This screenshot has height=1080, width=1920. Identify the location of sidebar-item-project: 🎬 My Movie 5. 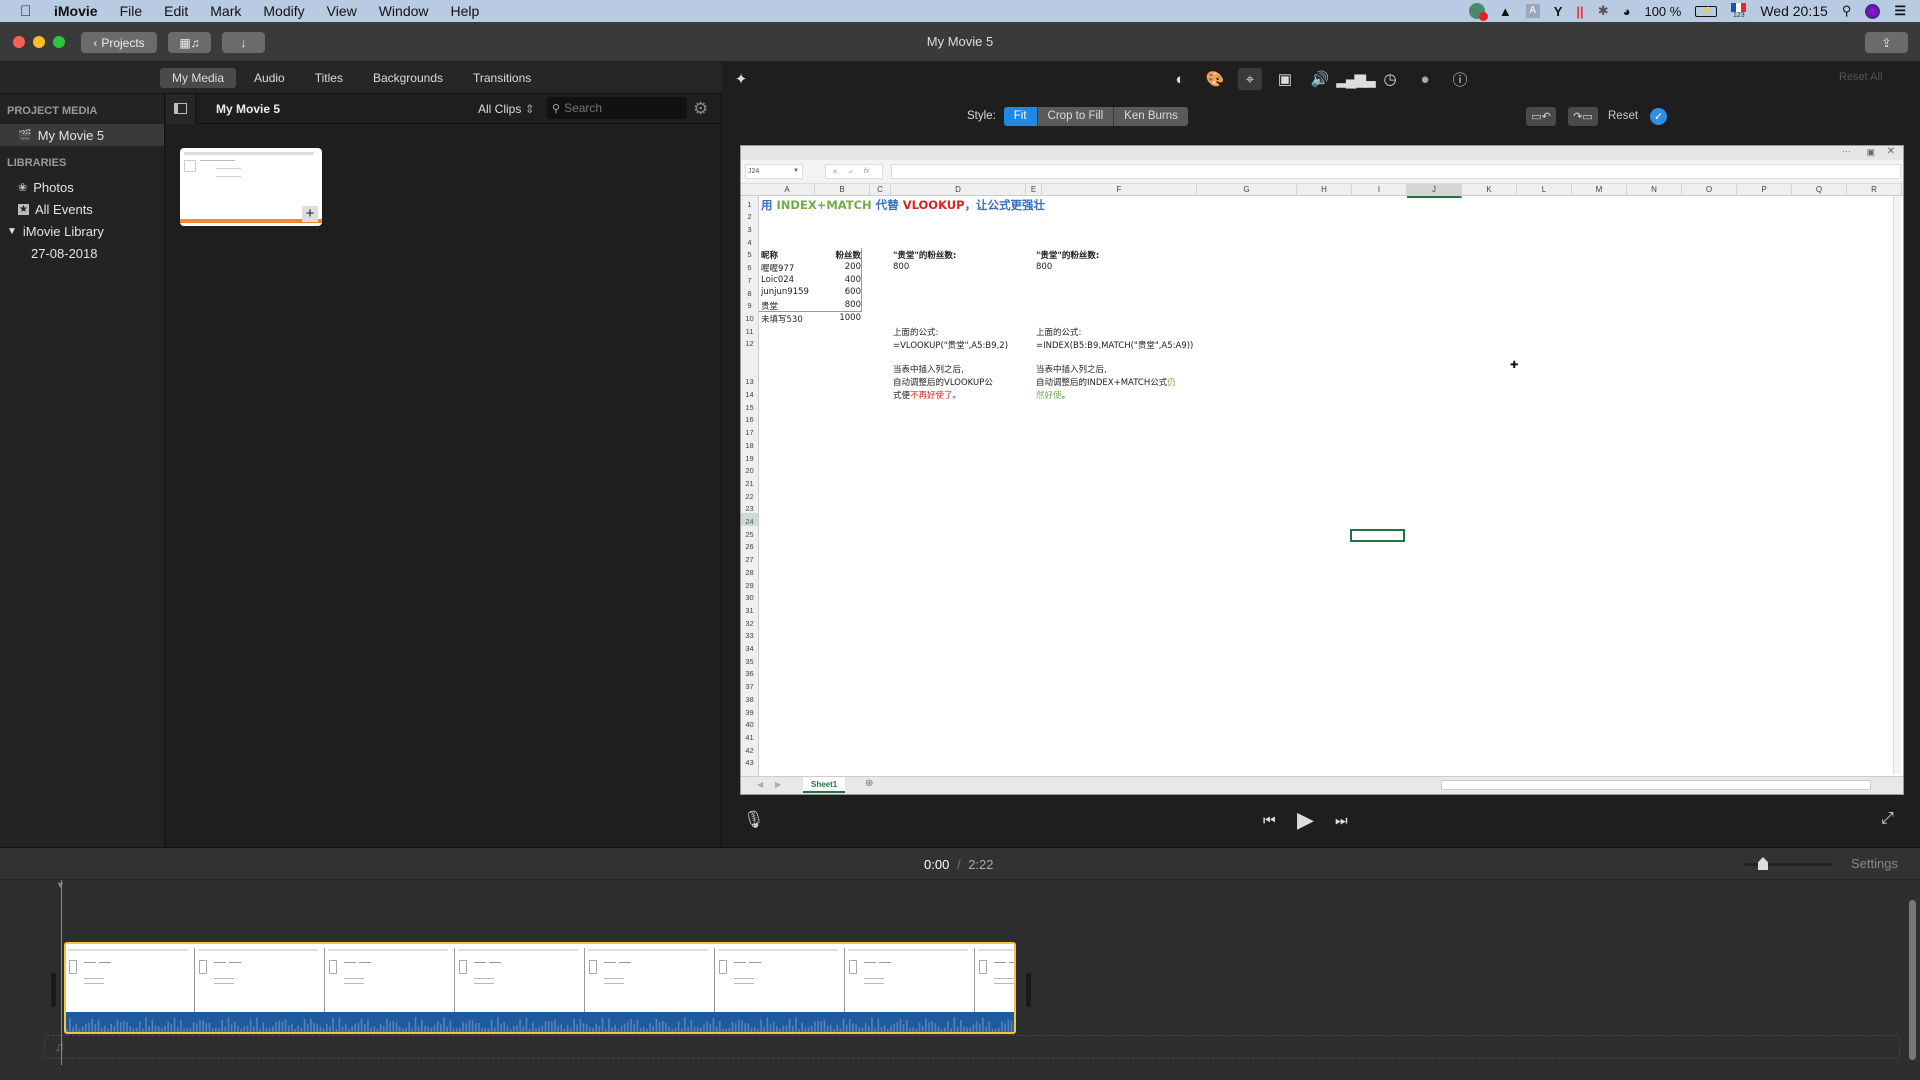
(82, 135).